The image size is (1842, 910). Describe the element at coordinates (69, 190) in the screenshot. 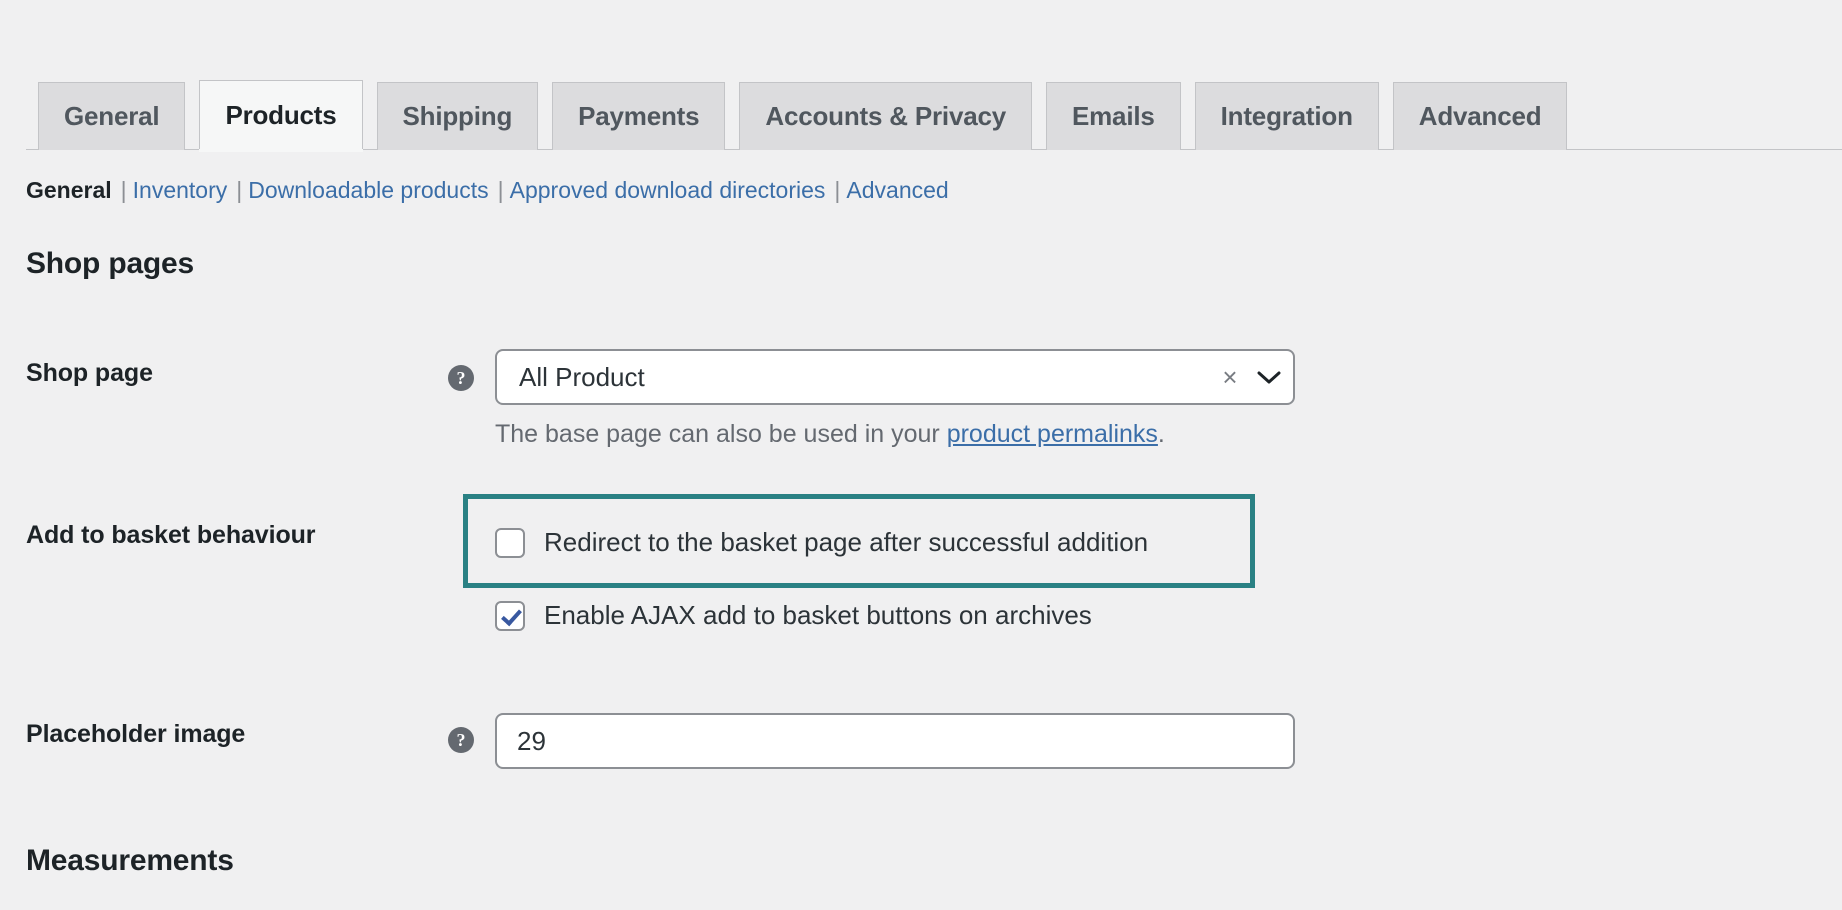

I see `subnav-item-general: General` at that location.